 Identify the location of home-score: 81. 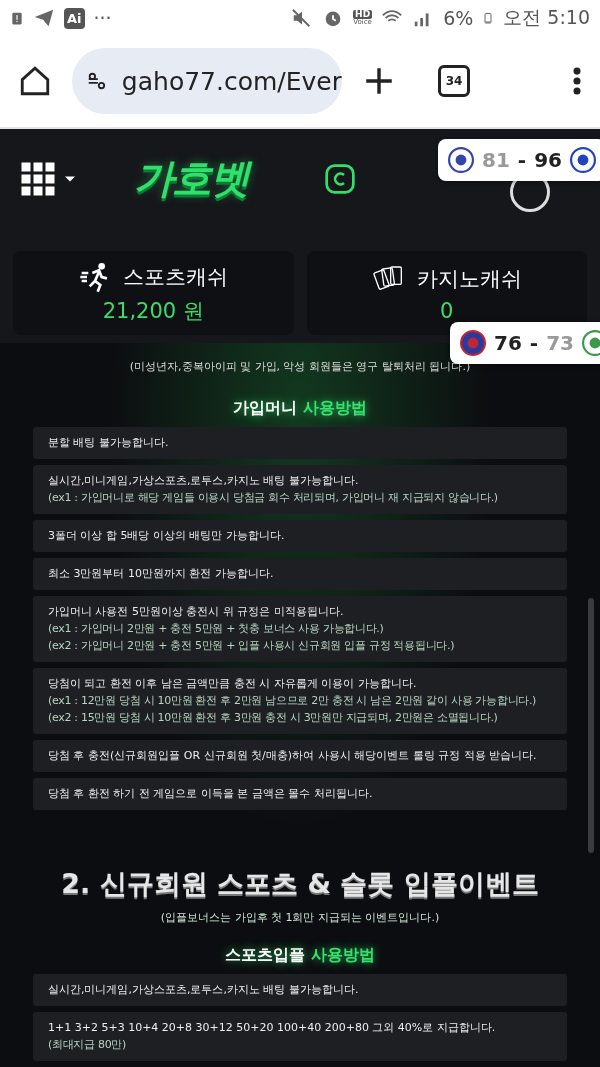
(496, 160).